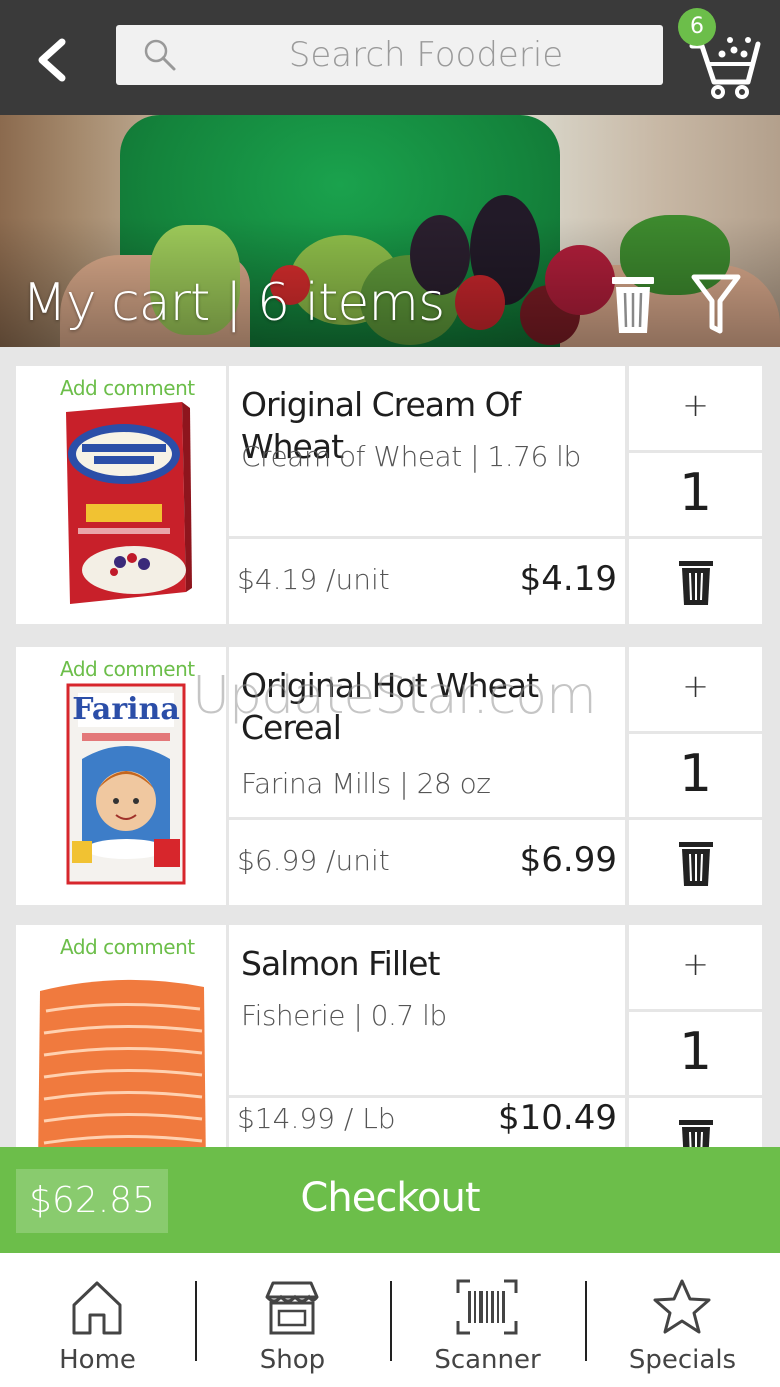  What do you see at coordinates (487, 1307) in the screenshot?
I see `barcode-scanner-icon` at bounding box center [487, 1307].